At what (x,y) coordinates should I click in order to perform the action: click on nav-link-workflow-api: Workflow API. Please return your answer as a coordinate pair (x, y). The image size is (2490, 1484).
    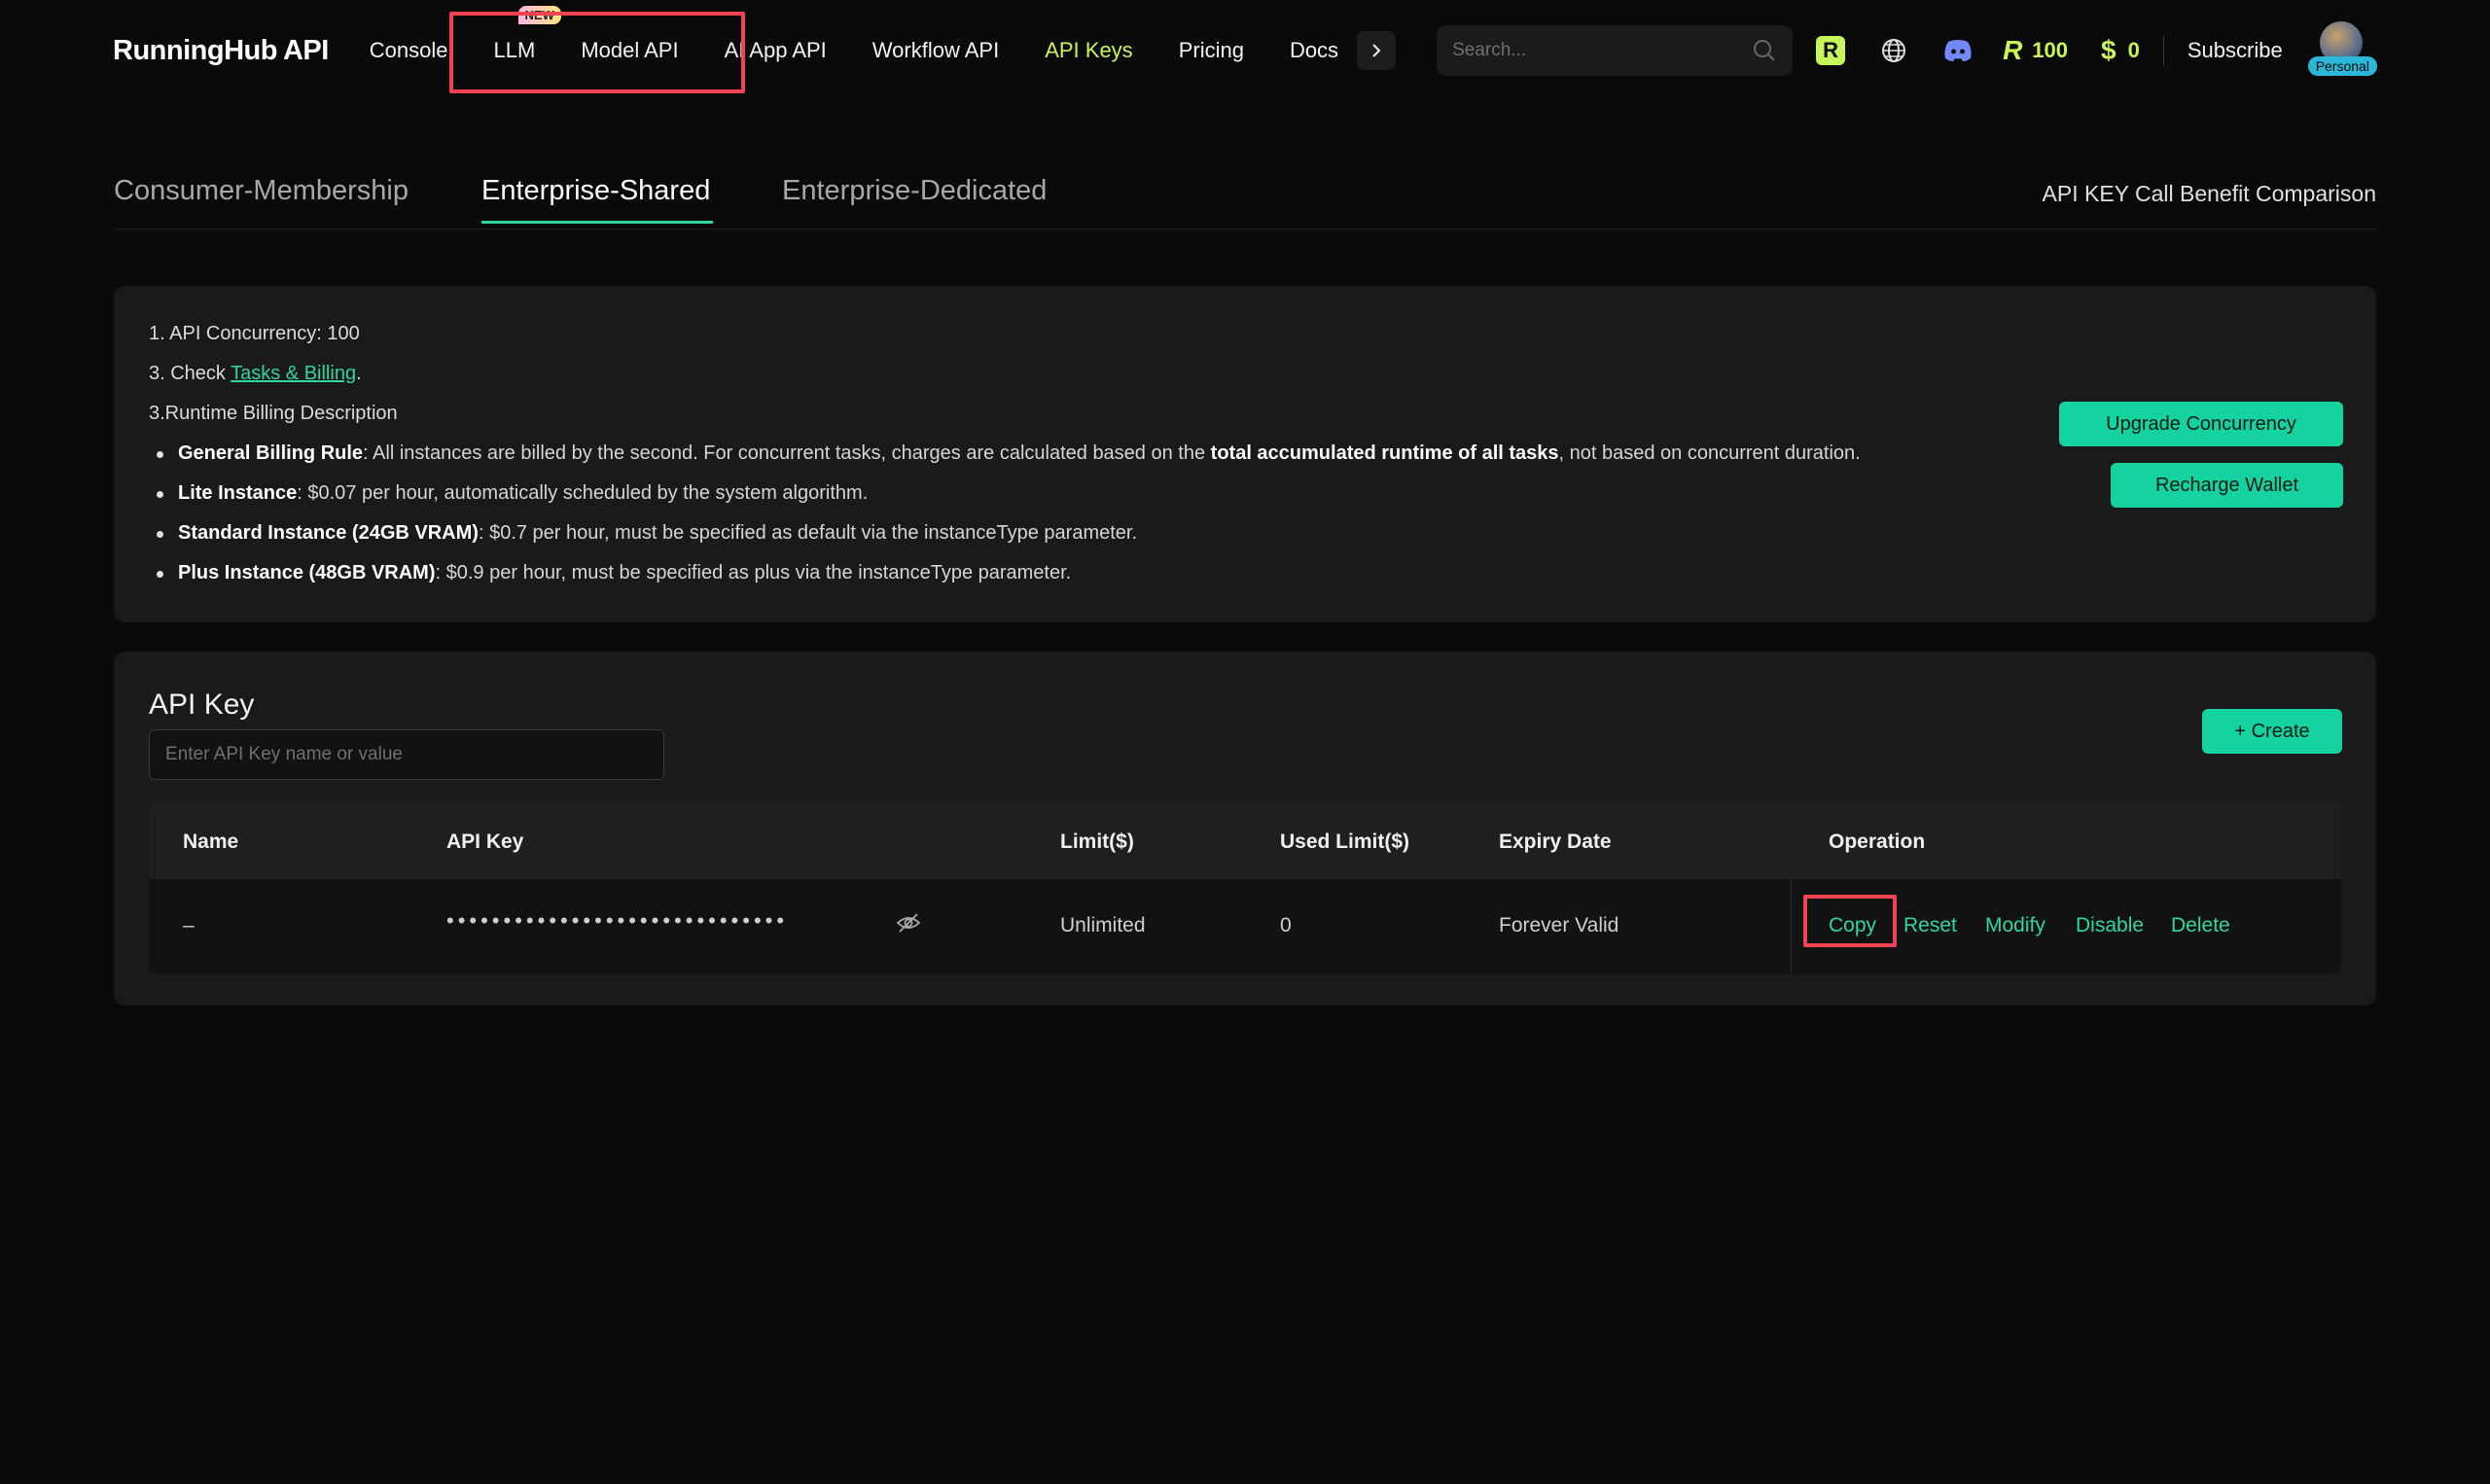
    Looking at the image, I should click on (935, 51).